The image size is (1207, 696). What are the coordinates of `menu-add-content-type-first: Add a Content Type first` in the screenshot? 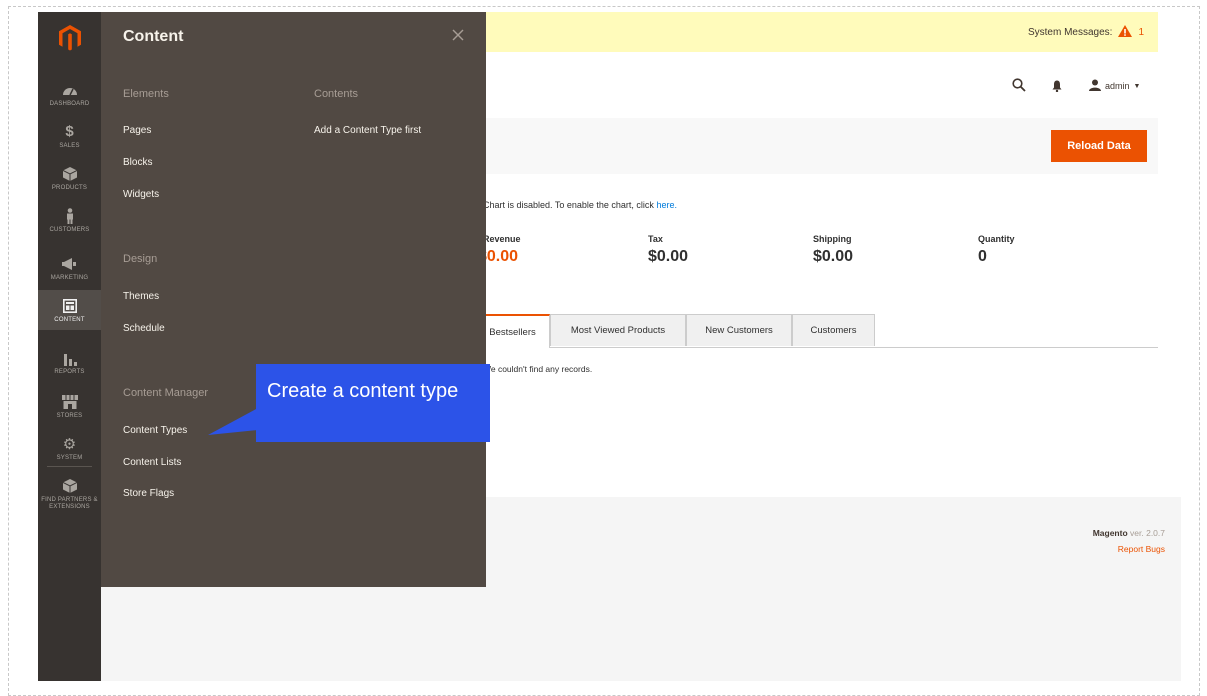 It's located at (367, 130).